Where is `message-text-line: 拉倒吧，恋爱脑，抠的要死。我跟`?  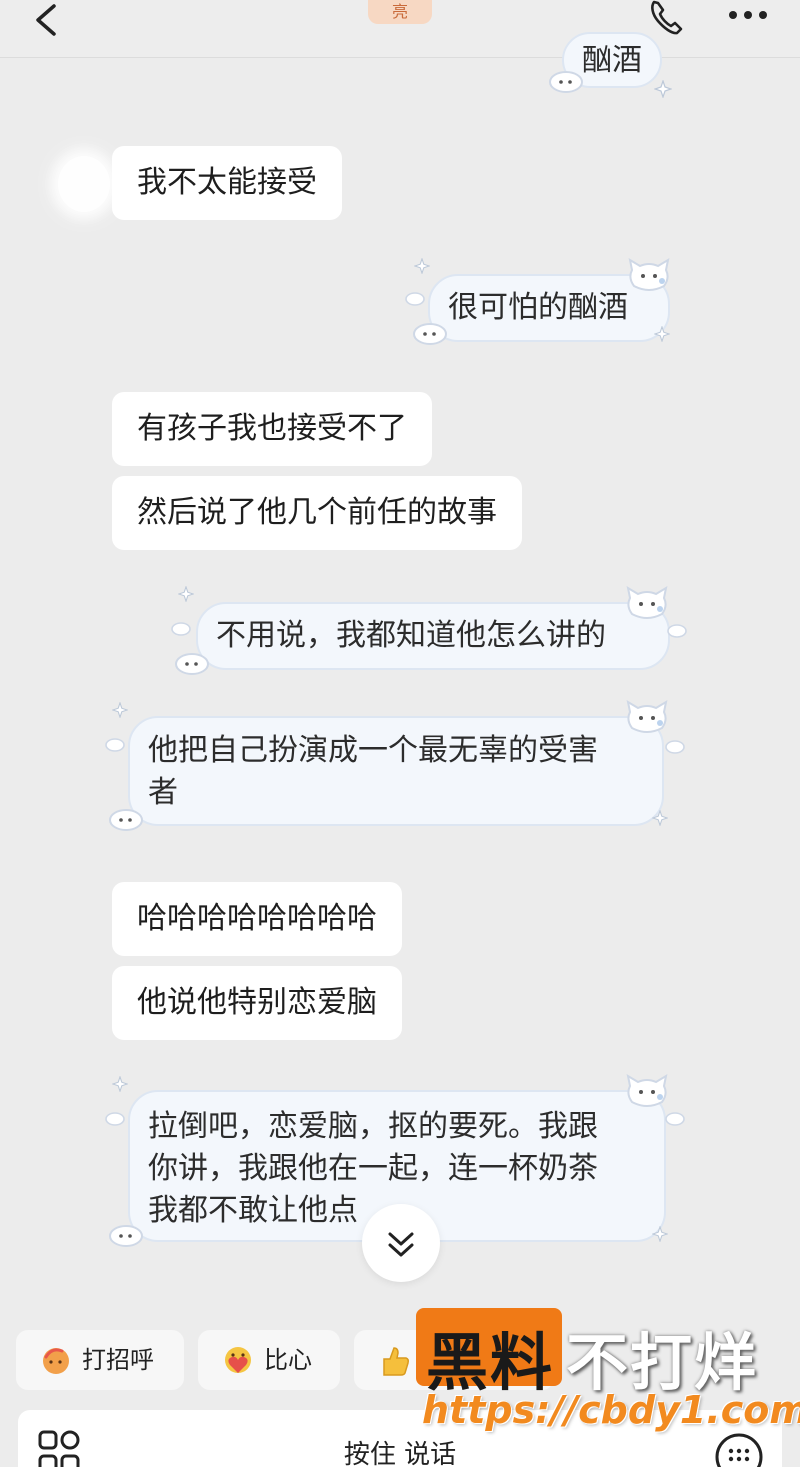
message-text-line: 拉倒吧，恋爱脑，抠的要死。我跟 is located at coordinates (373, 1126).